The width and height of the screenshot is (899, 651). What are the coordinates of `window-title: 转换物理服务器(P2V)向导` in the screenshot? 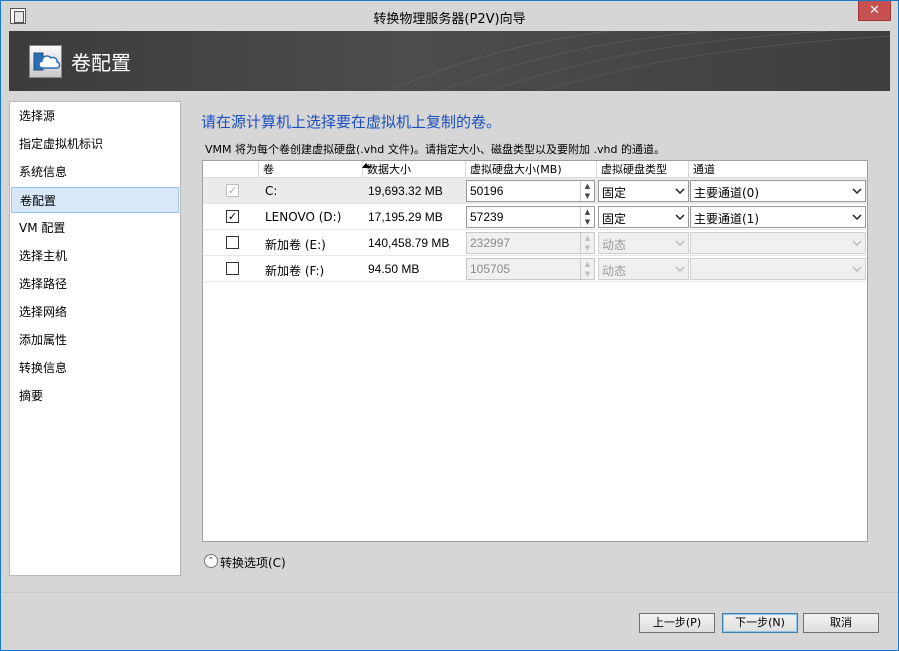 It's located at (449, 19).